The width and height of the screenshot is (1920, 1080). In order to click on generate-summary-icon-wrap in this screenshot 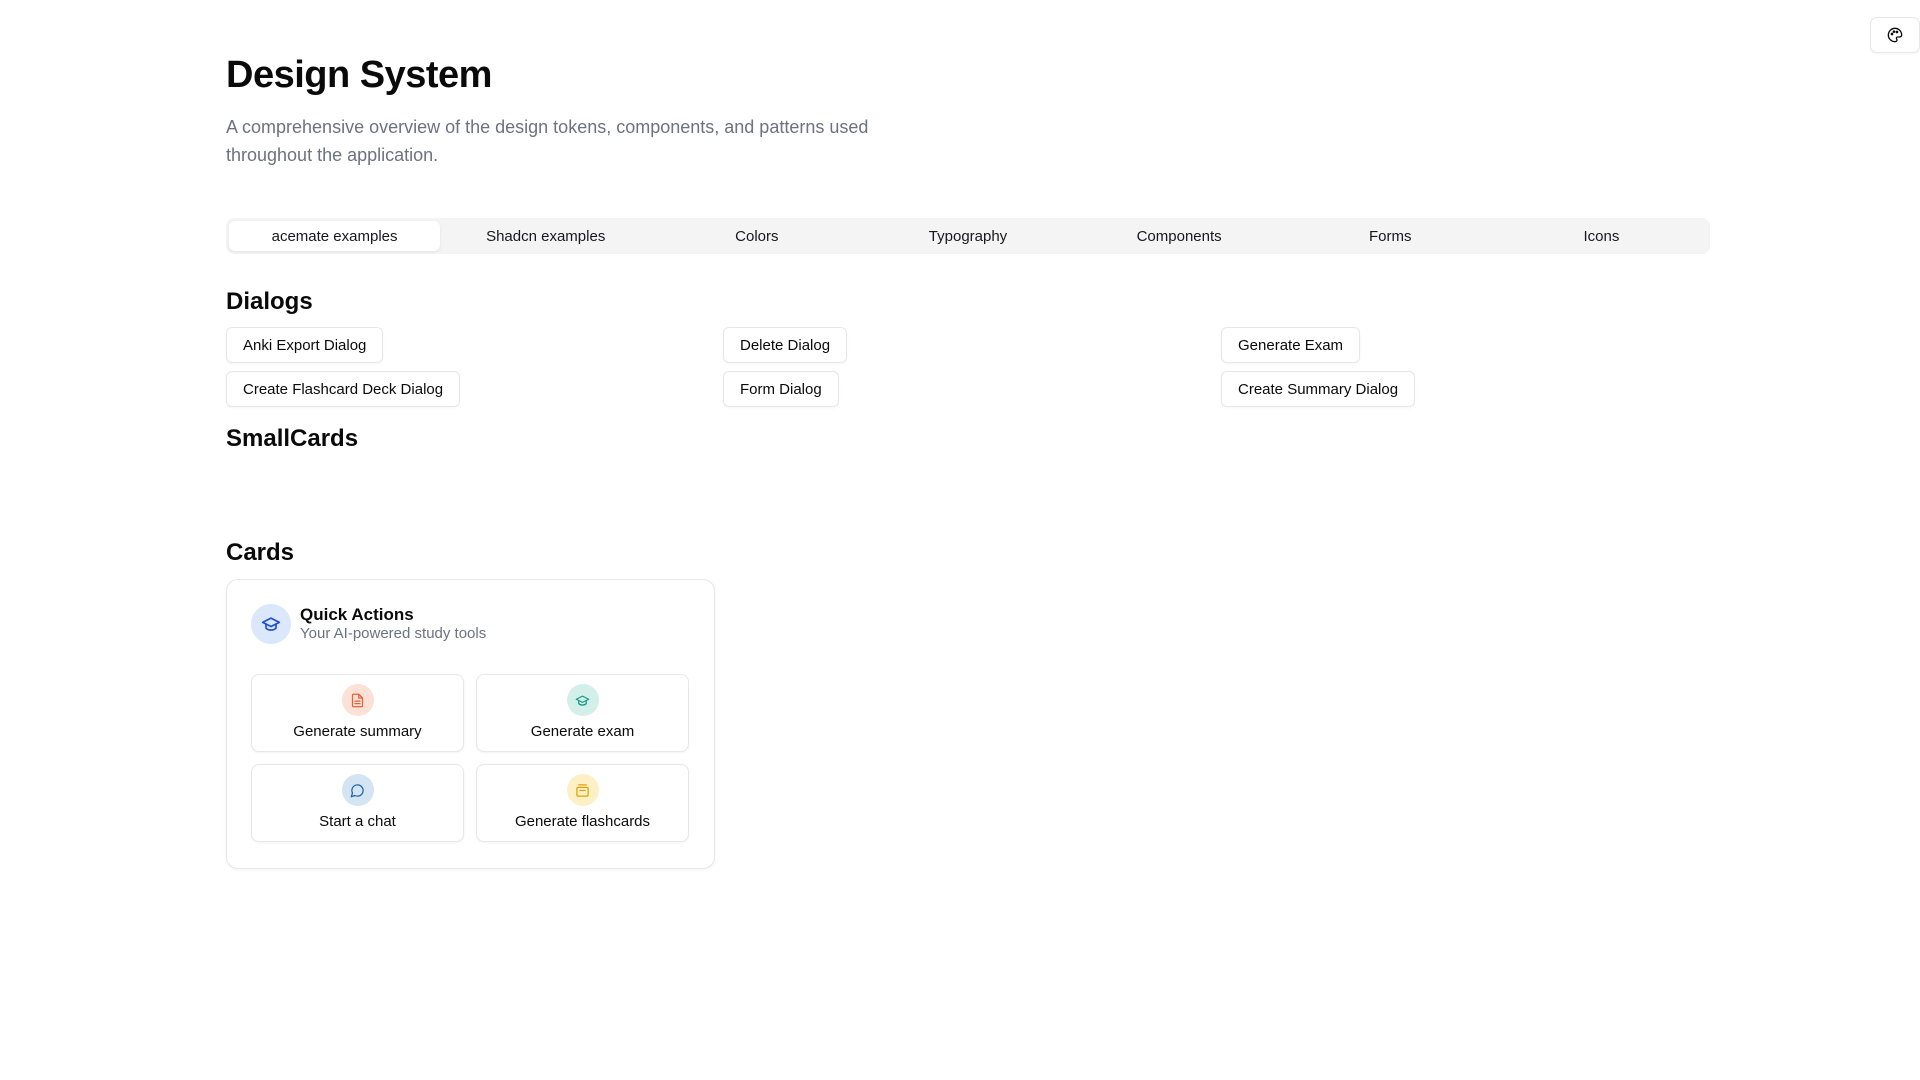, I will do `click(357, 700)`.